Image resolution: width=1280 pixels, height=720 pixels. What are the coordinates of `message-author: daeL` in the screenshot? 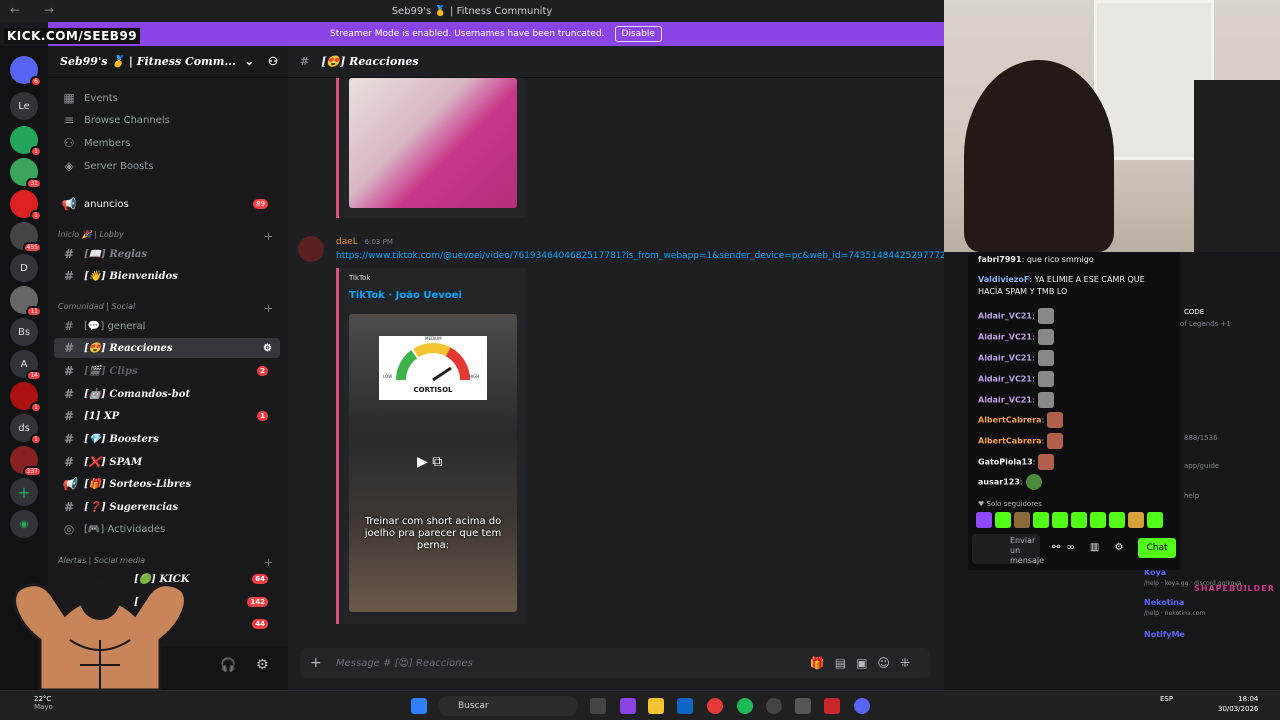 It's located at (347, 242).